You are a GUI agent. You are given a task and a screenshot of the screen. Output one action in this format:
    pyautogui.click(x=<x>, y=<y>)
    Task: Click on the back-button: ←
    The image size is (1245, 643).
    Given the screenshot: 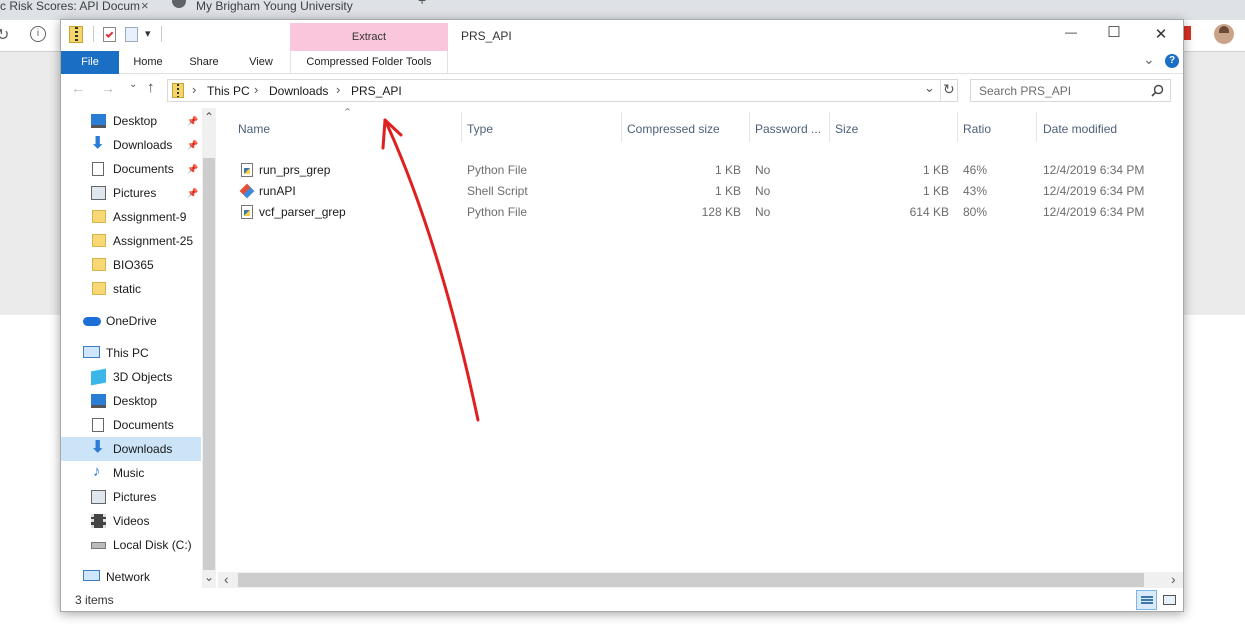 What is the action you would take?
    pyautogui.click(x=78, y=88)
    